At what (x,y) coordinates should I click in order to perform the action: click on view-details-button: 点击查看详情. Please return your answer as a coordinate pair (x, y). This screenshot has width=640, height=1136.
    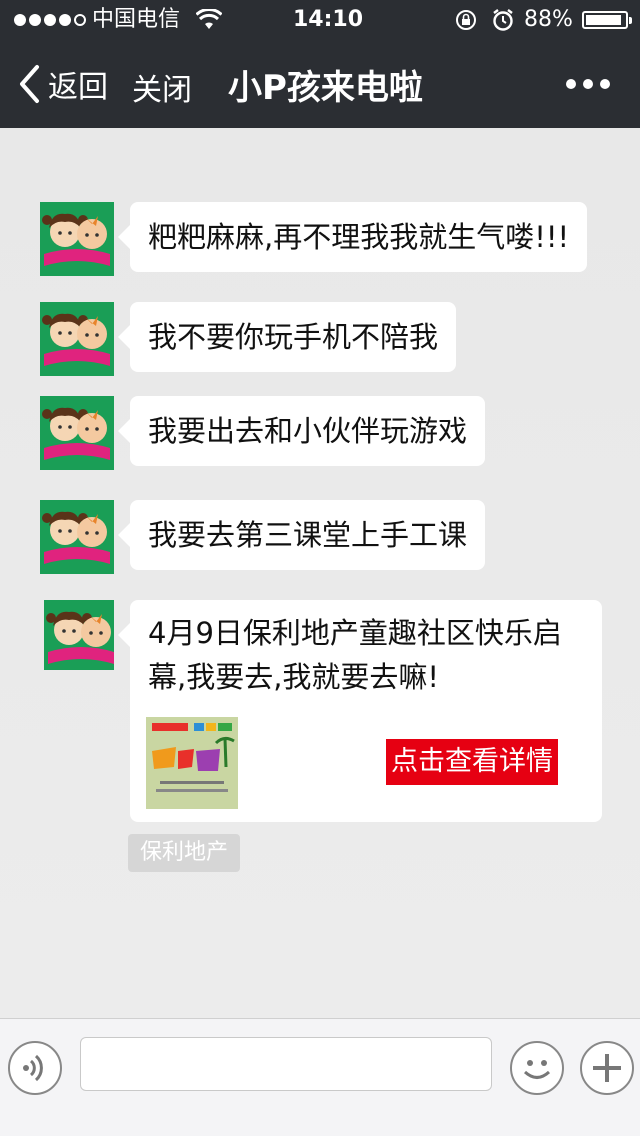
    Looking at the image, I should click on (472, 762).